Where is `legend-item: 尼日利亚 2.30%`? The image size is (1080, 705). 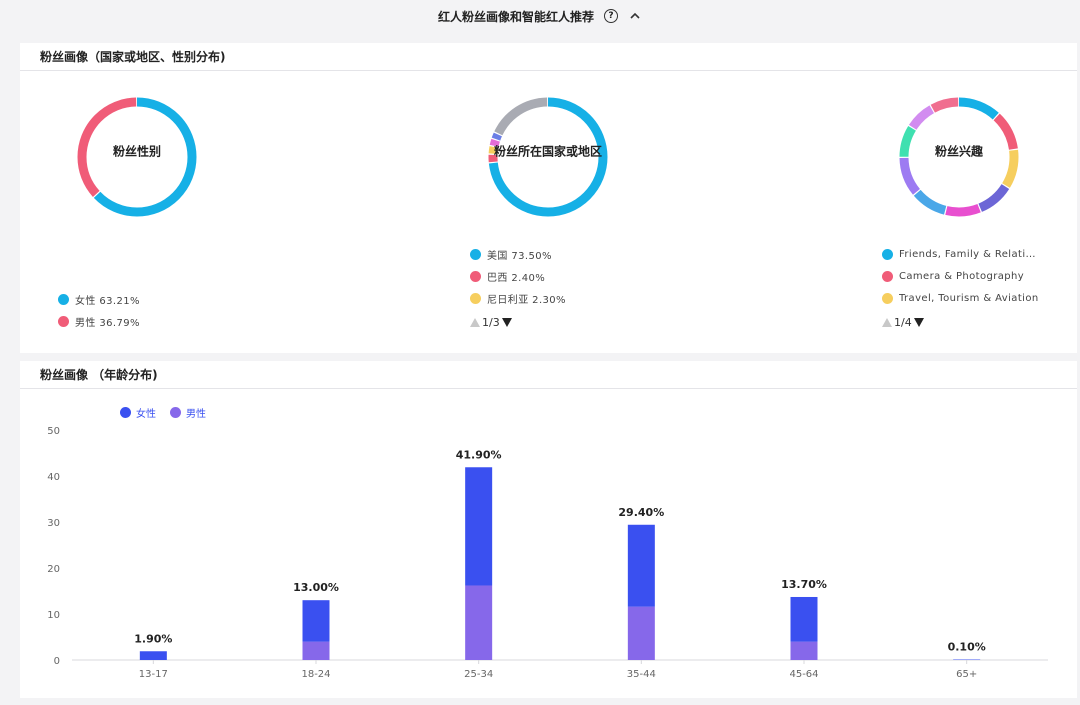 legend-item: 尼日利亚 2.30% is located at coordinates (518, 298).